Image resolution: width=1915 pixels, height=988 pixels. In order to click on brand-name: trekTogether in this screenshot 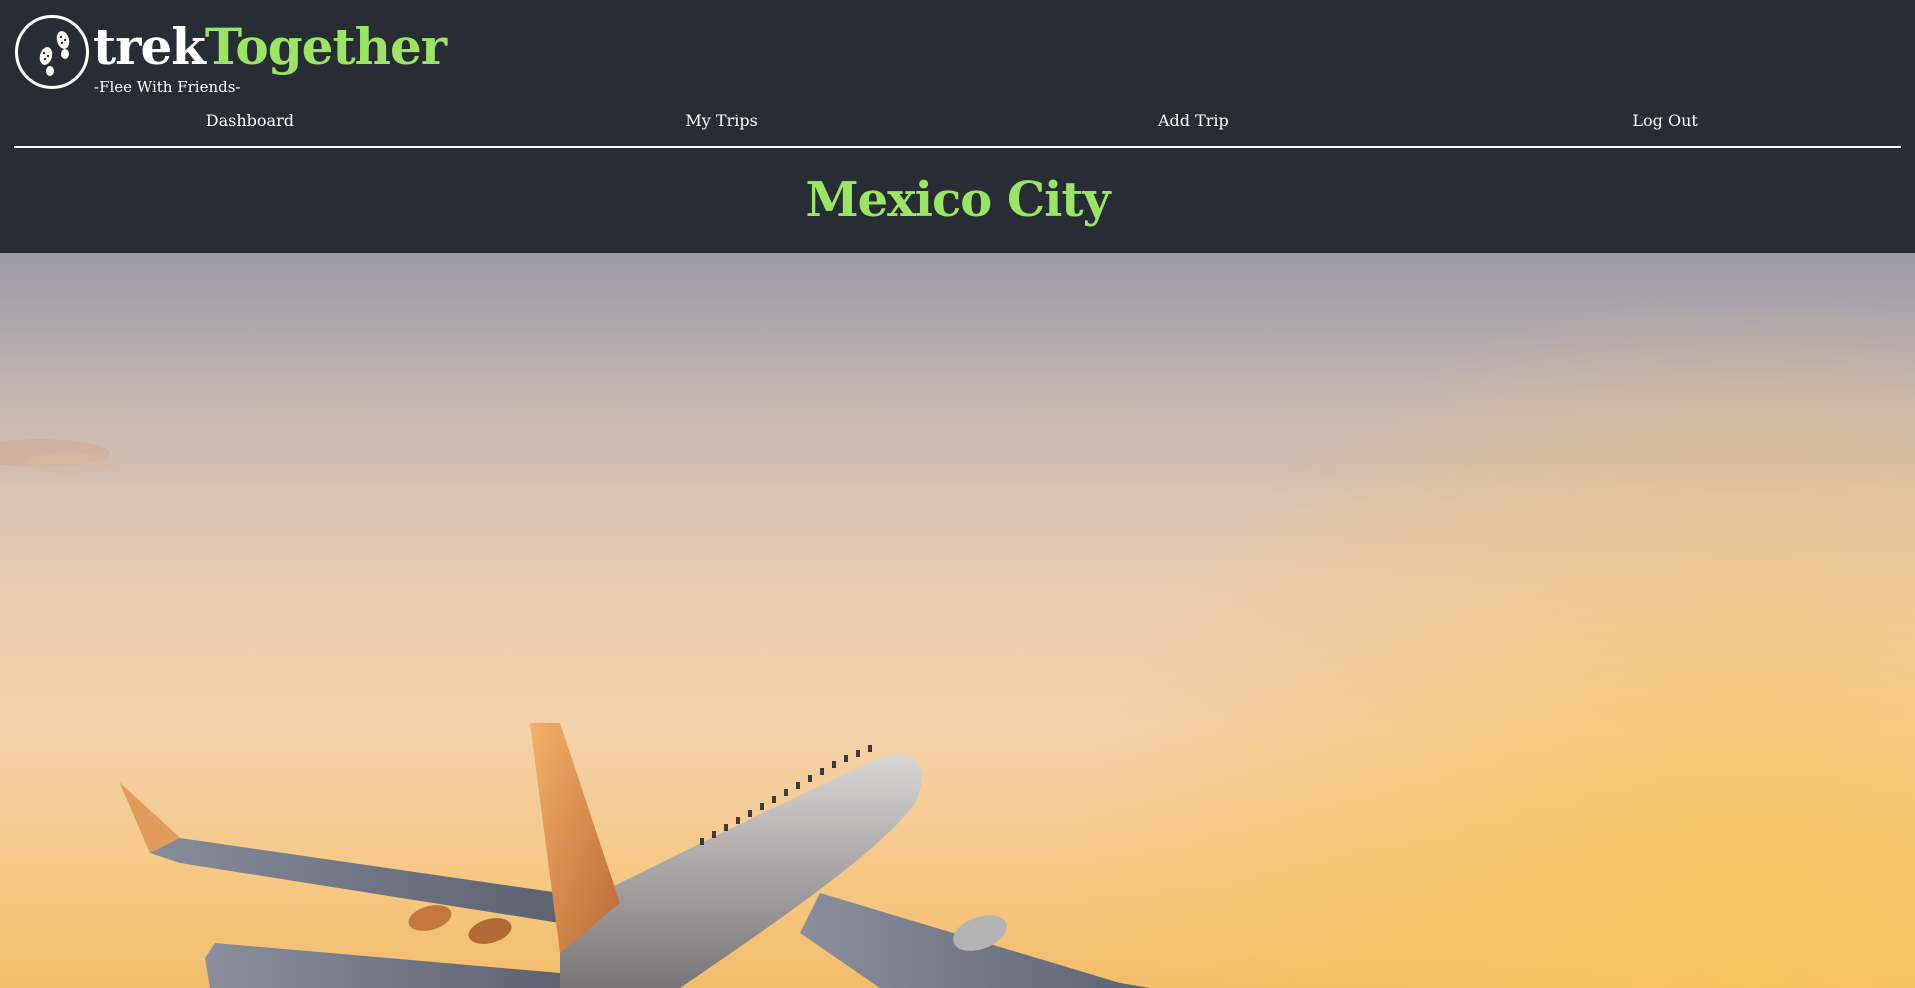, I will do `click(270, 47)`.